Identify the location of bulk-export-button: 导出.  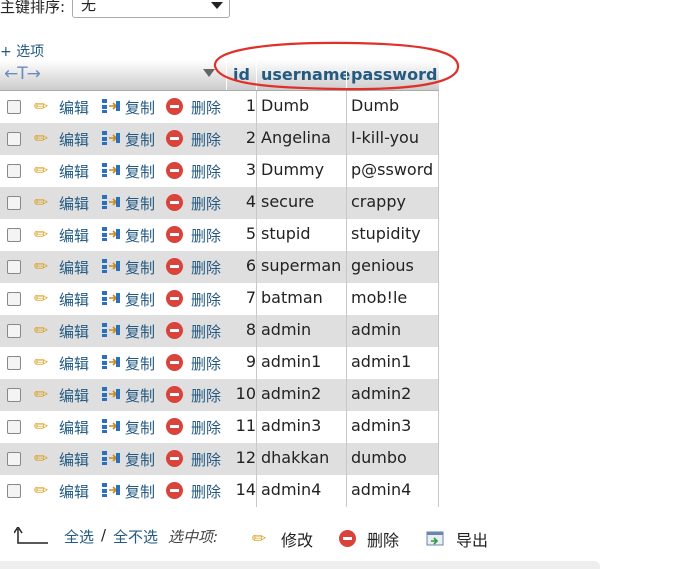
(472, 539).